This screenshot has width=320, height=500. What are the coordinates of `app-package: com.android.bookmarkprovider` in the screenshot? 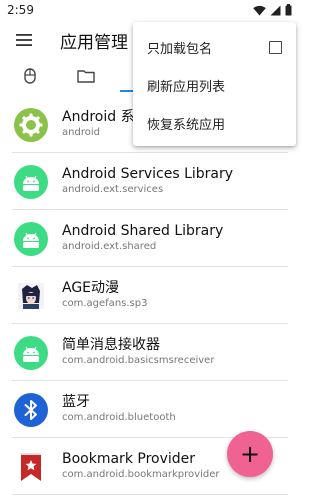 It's located at (141, 474).